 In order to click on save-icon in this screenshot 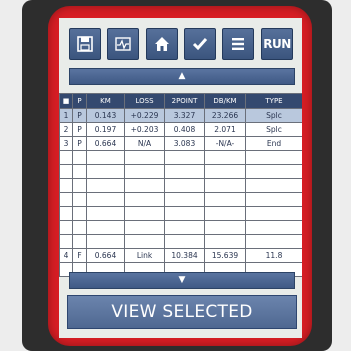, I will do `click(85, 44)`.